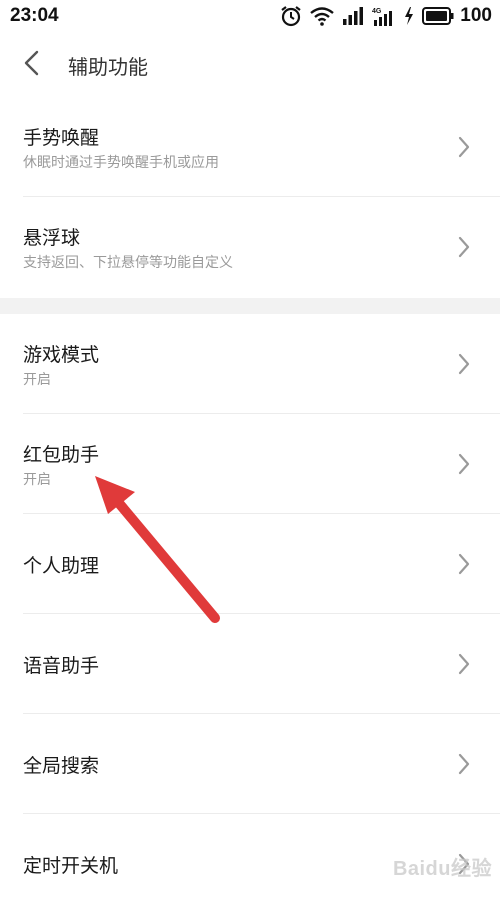 Image resolution: width=500 pixels, height=914 pixels. What do you see at coordinates (476, 15) in the screenshot?
I see `battery-percent: 100` at bounding box center [476, 15].